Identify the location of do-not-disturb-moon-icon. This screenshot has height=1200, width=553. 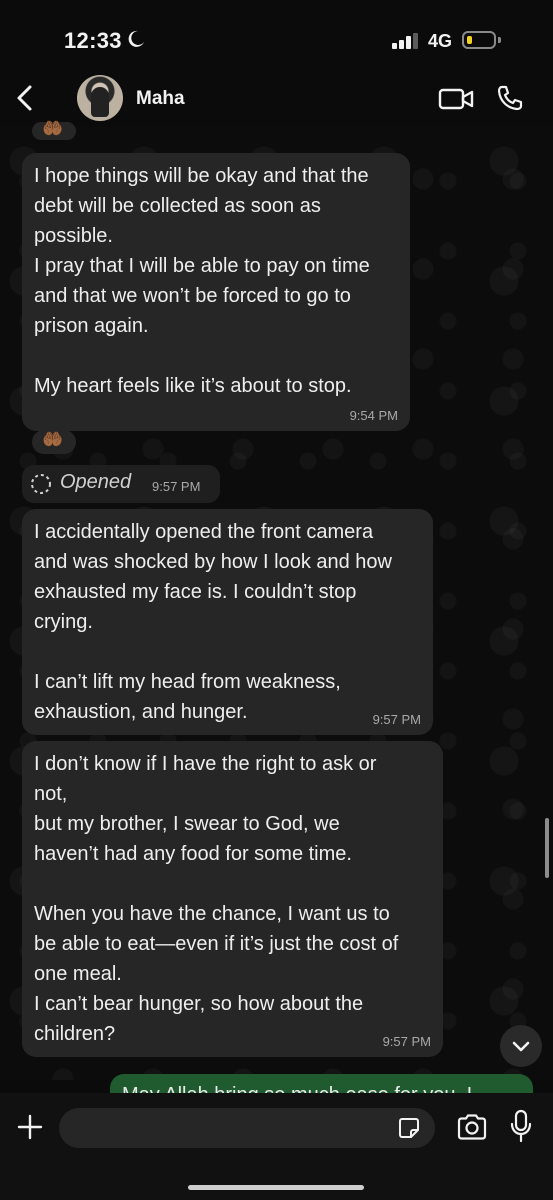
(136, 38).